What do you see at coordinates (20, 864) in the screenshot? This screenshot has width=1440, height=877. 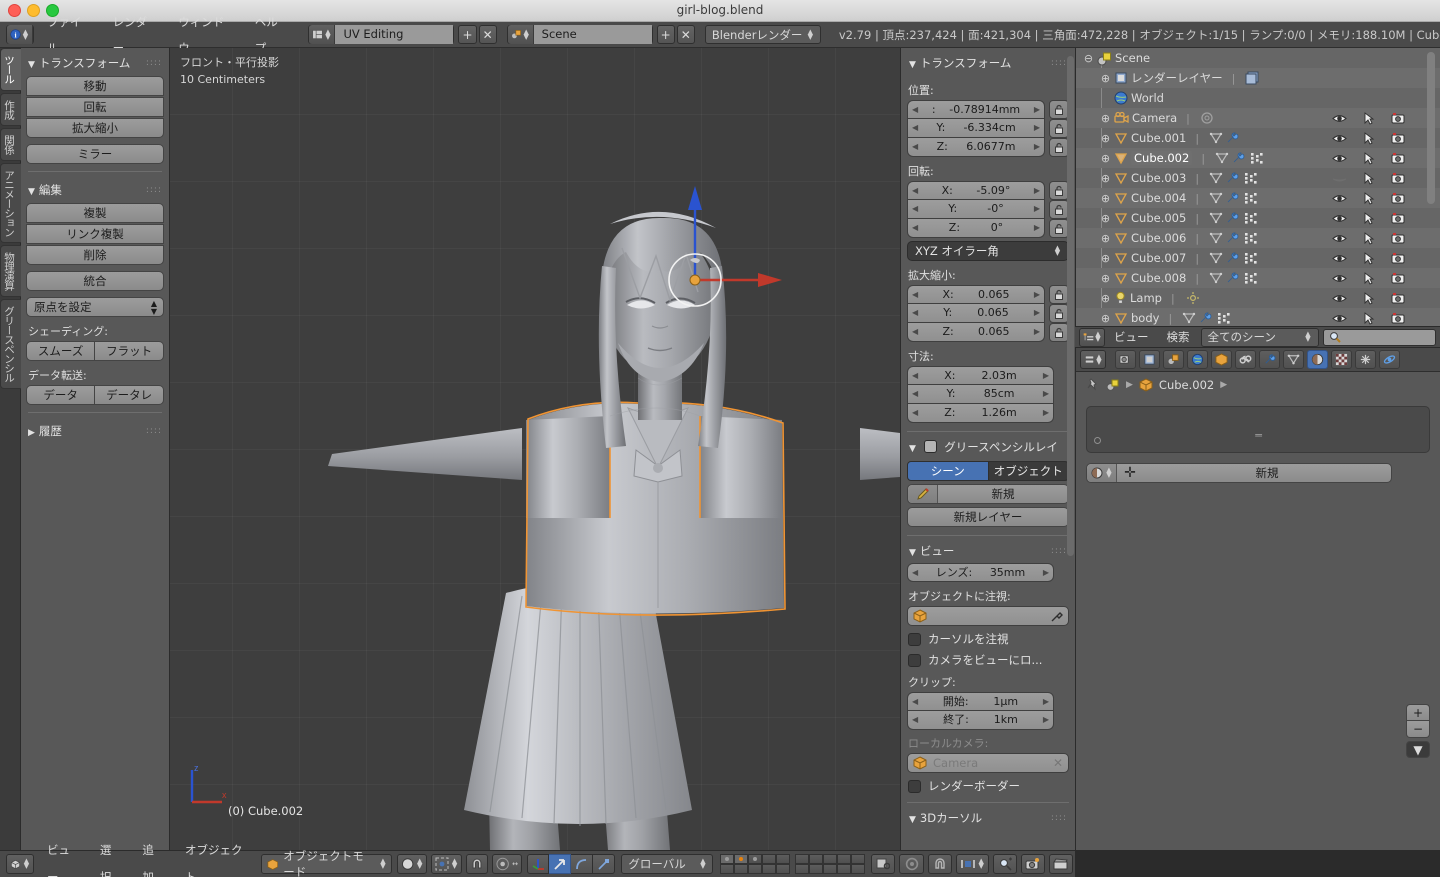 I see `editor-type-selector-viewport: ▲ ▼` at bounding box center [20, 864].